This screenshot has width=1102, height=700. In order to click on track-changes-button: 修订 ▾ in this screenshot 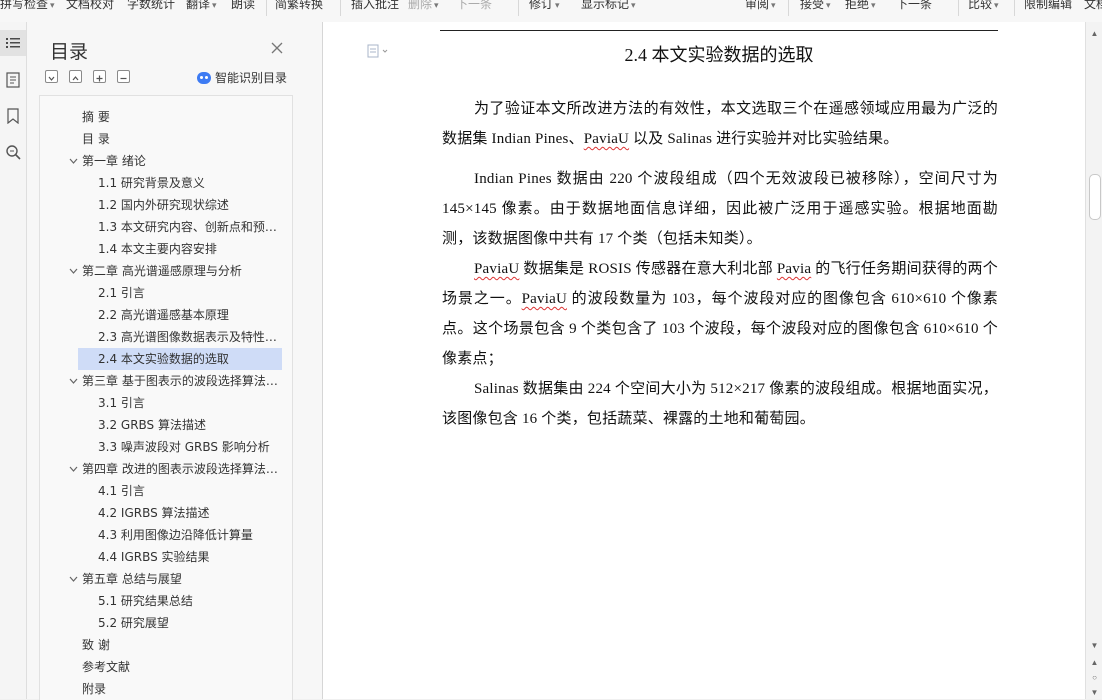, I will do `click(544, 7)`.